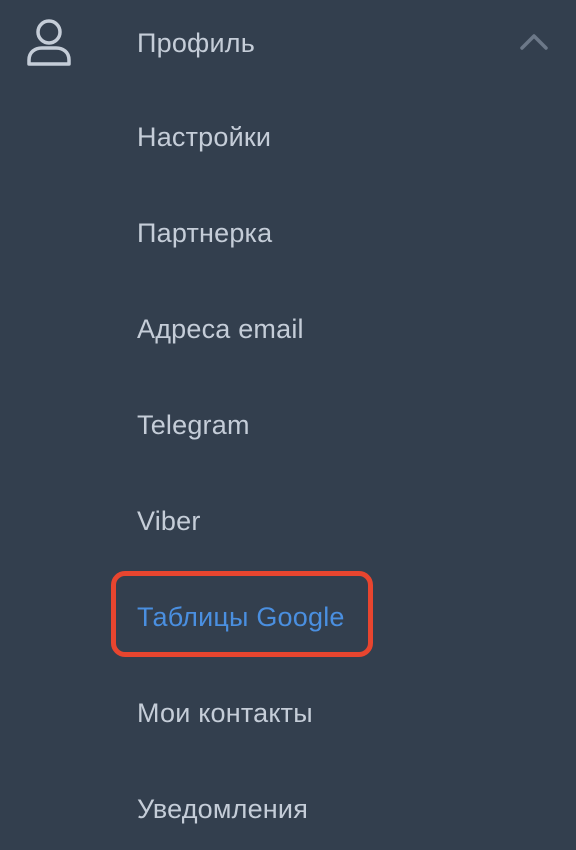  Describe the element at coordinates (204, 137) in the screenshot. I see `menu-item-settings: Настройки` at that location.